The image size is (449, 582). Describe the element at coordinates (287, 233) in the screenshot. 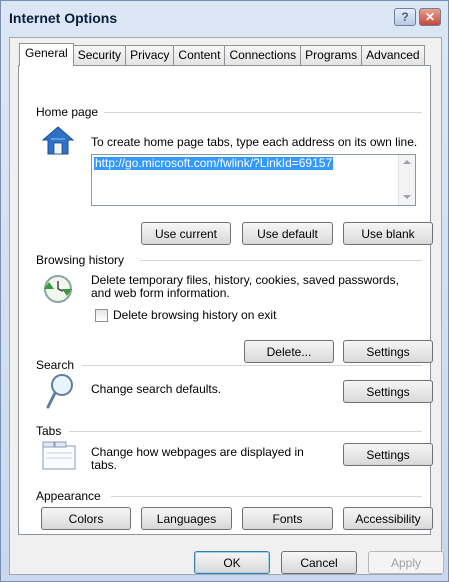

I see `use-default-button: Use default` at that location.